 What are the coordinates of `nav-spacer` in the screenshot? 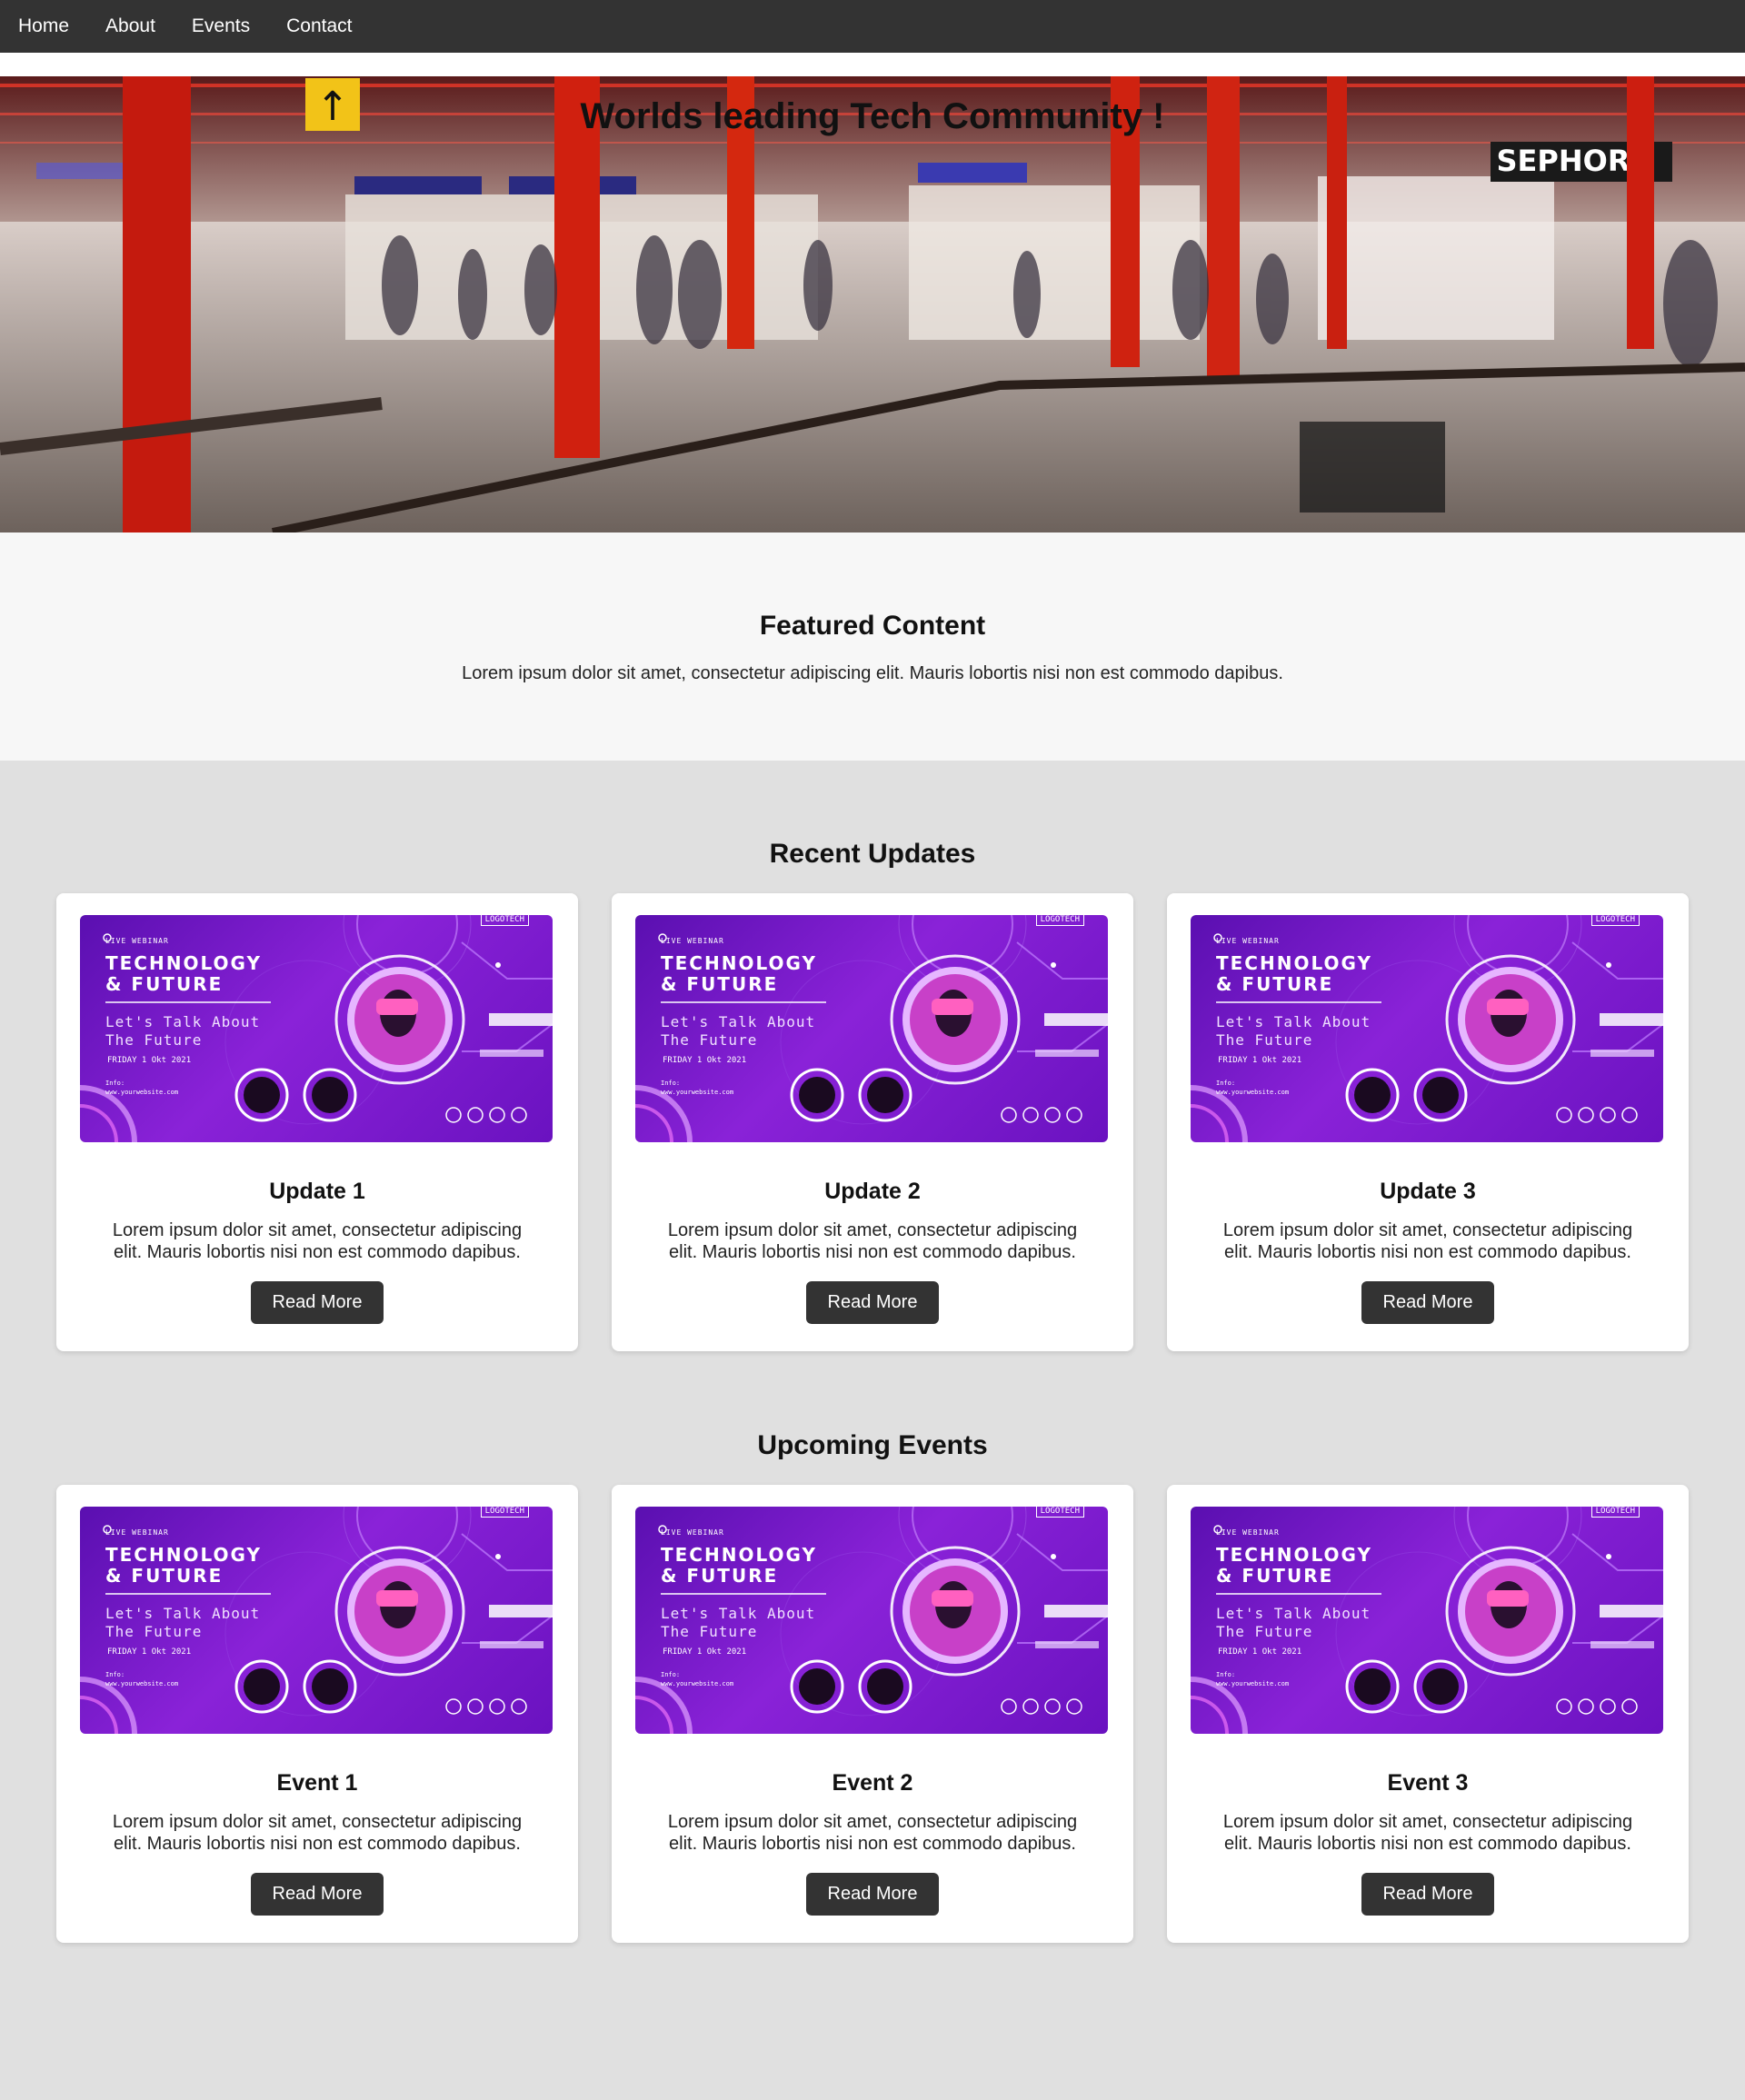 It's located at (872, 64).